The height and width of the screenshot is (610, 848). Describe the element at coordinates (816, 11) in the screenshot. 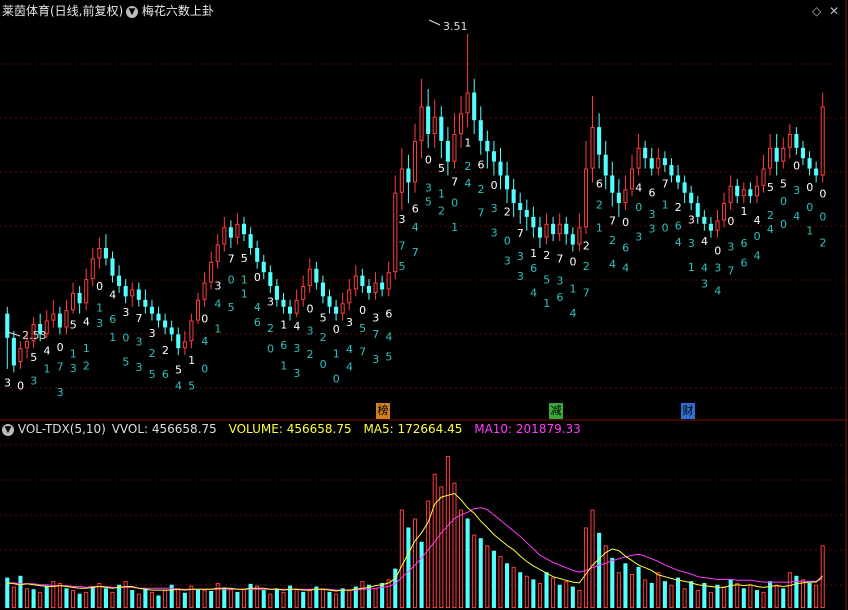

I see `diamond-icon: ◇` at that location.